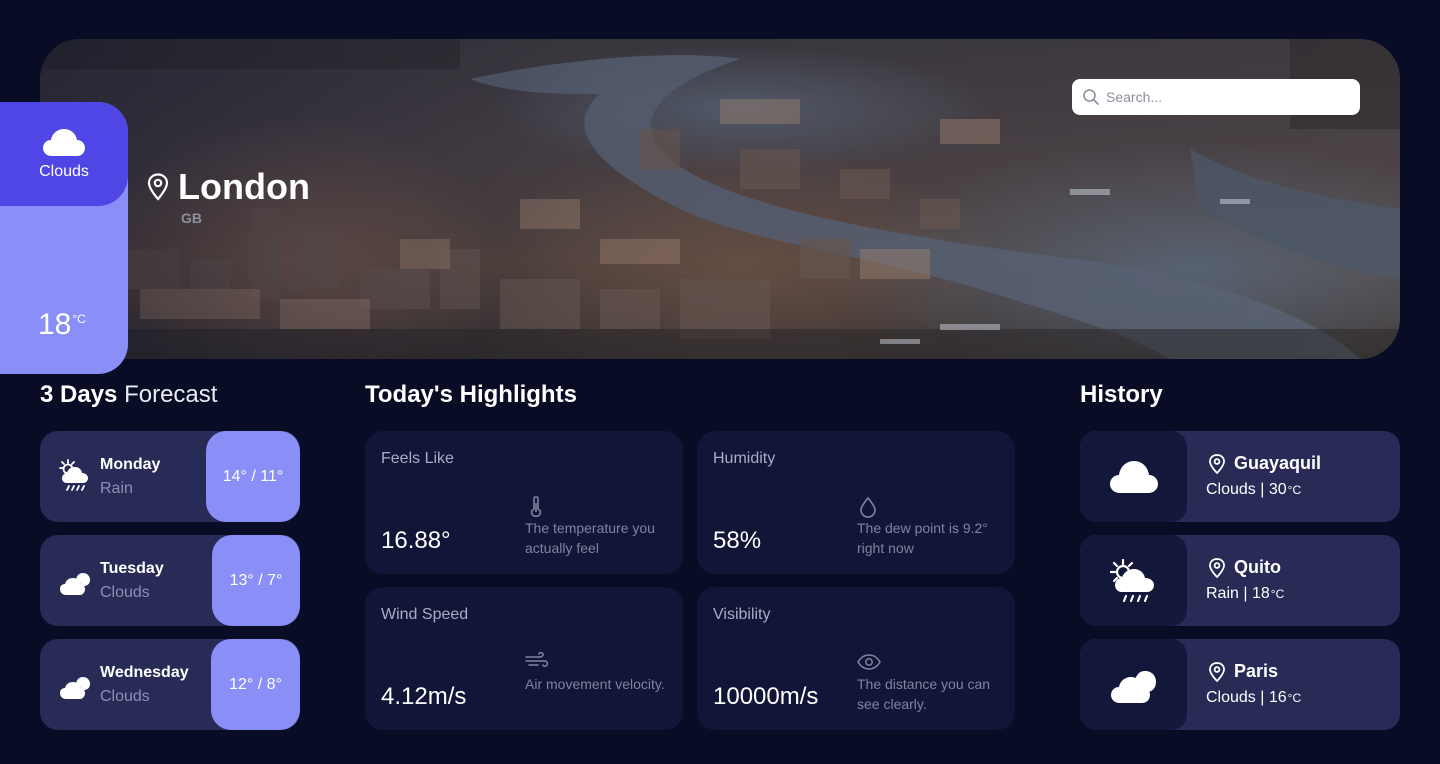 This screenshot has height=764, width=1440. I want to click on history-title: History, so click(1121, 395).